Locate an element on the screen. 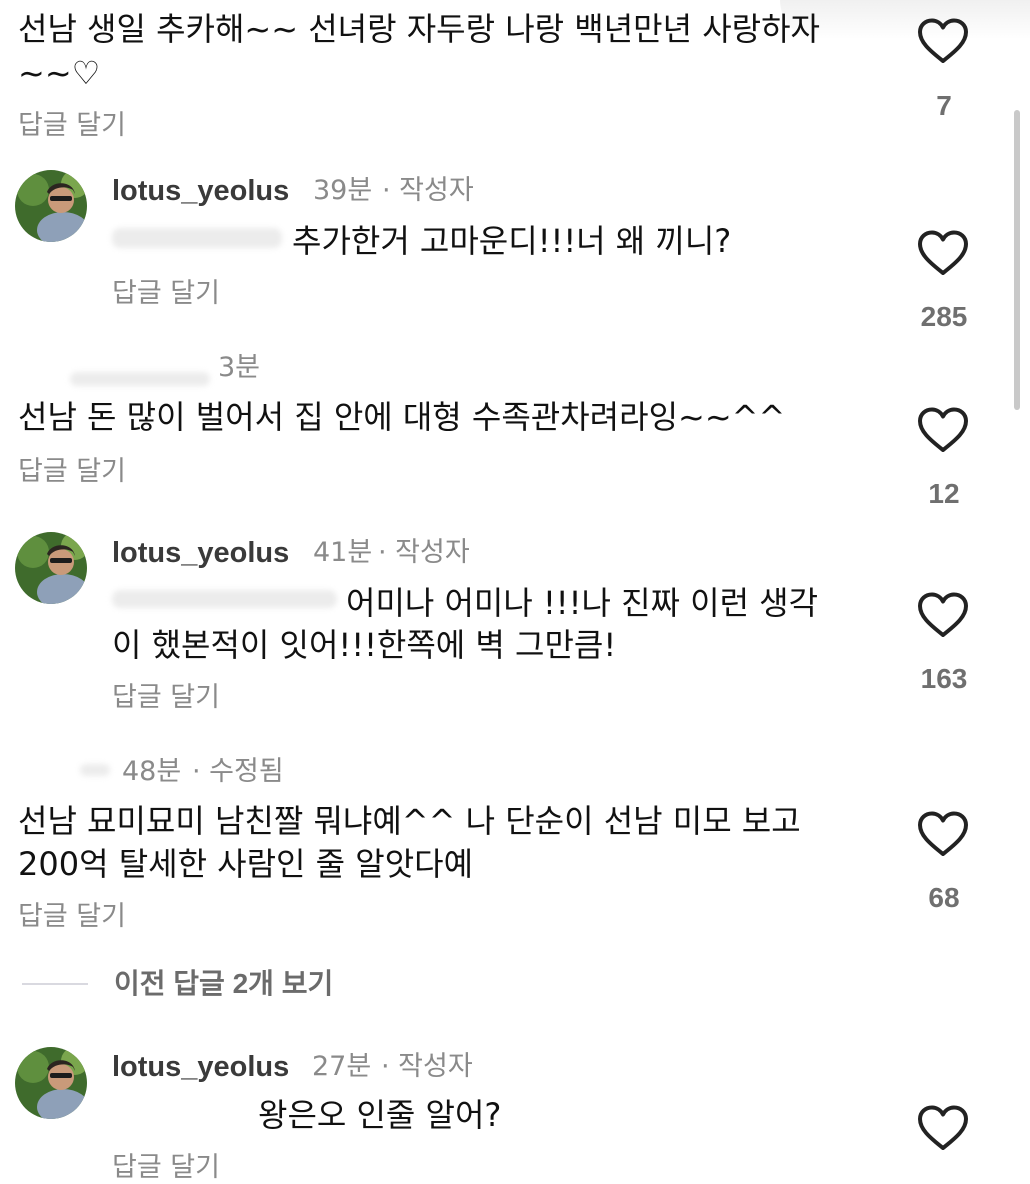 The image size is (1030, 1184). replies-divider is located at coordinates (55, 984).